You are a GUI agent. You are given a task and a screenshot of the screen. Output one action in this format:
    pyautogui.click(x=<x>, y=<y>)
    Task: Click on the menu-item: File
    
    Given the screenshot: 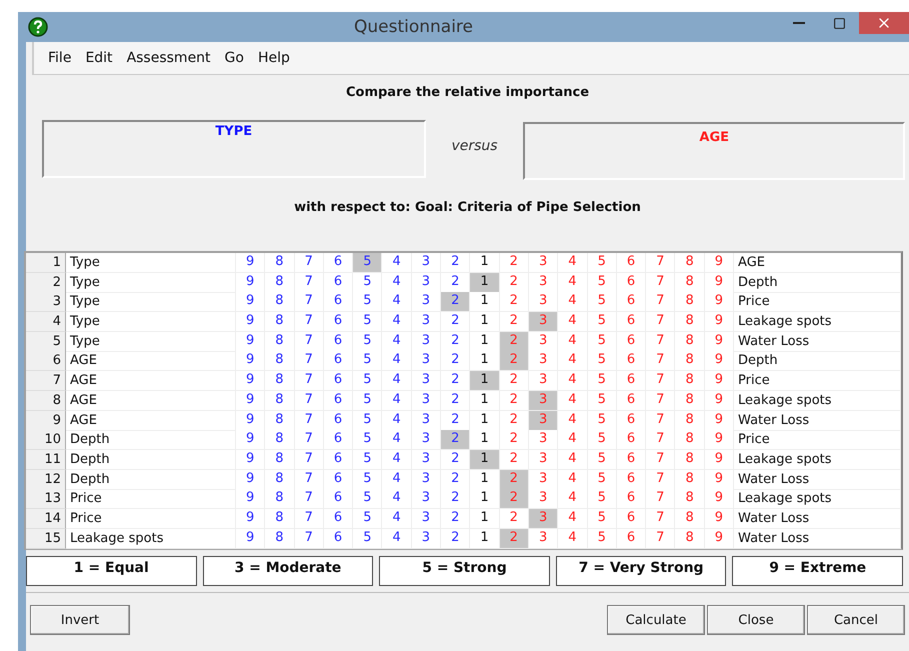 What is the action you would take?
    pyautogui.click(x=60, y=58)
    